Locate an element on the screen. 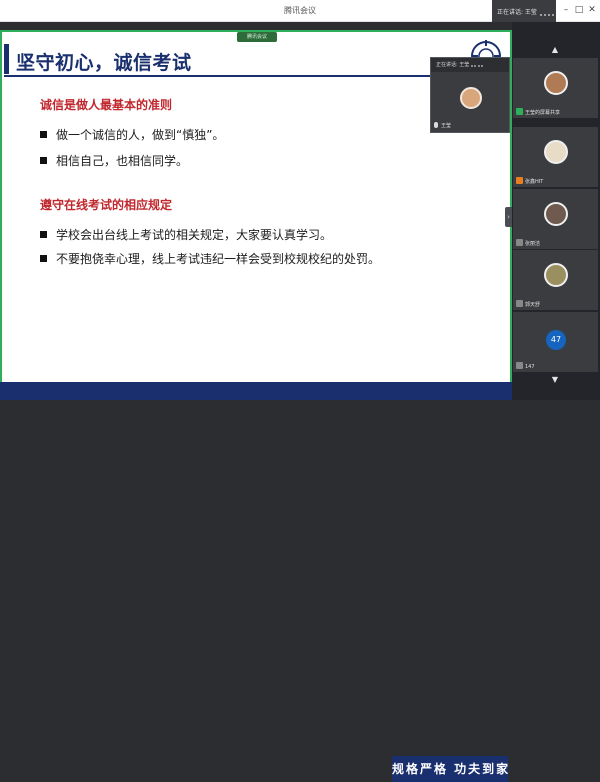 This screenshot has width=600, height=782. bullet-item: 做一个诚信的人，做到“慎独”。 is located at coordinates (132, 134).